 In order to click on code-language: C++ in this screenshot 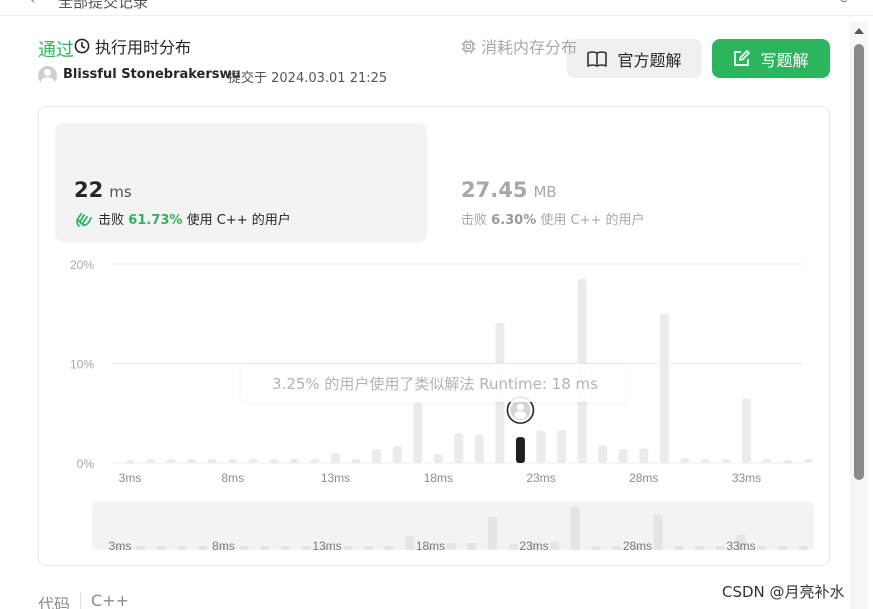, I will do `click(110, 600)`.